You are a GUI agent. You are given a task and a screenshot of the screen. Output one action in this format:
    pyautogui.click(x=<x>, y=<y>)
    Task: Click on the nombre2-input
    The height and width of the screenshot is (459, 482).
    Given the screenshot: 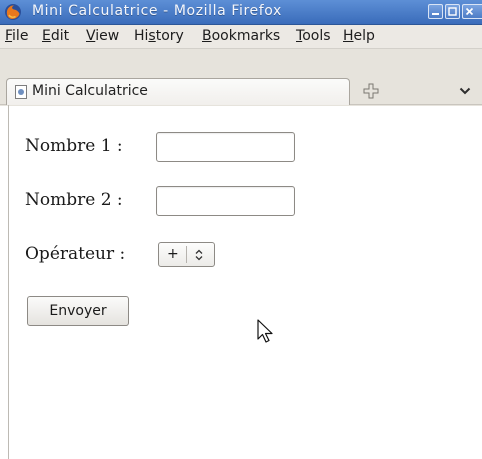 What is the action you would take?
    pyautogui.click(x=225, y=201)
    